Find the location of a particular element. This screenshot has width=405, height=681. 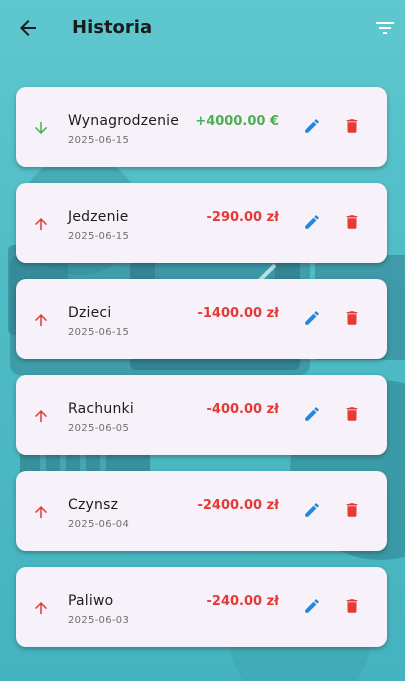

transaction-date: 2025-06-04 is located at coordinates (99, 524).